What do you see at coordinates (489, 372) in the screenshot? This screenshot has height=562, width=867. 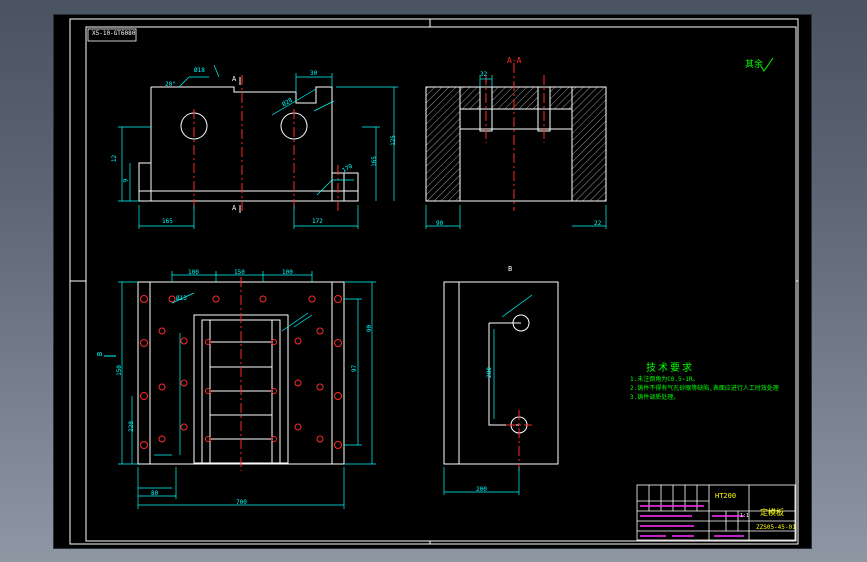 I see `dim-text: 280` at bounding box center [489, 372].